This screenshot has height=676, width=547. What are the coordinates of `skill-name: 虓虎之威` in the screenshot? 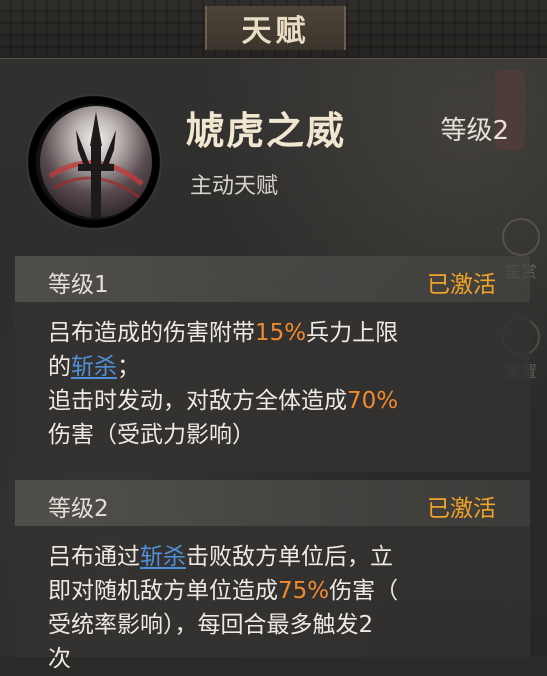 It's located at (266, 130).